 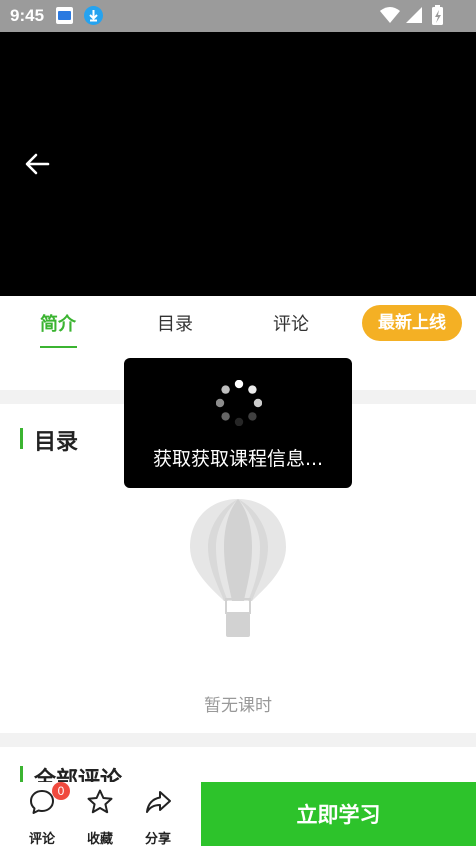 I want to click on status-bar: 9:45, so click(x=238, y=16).